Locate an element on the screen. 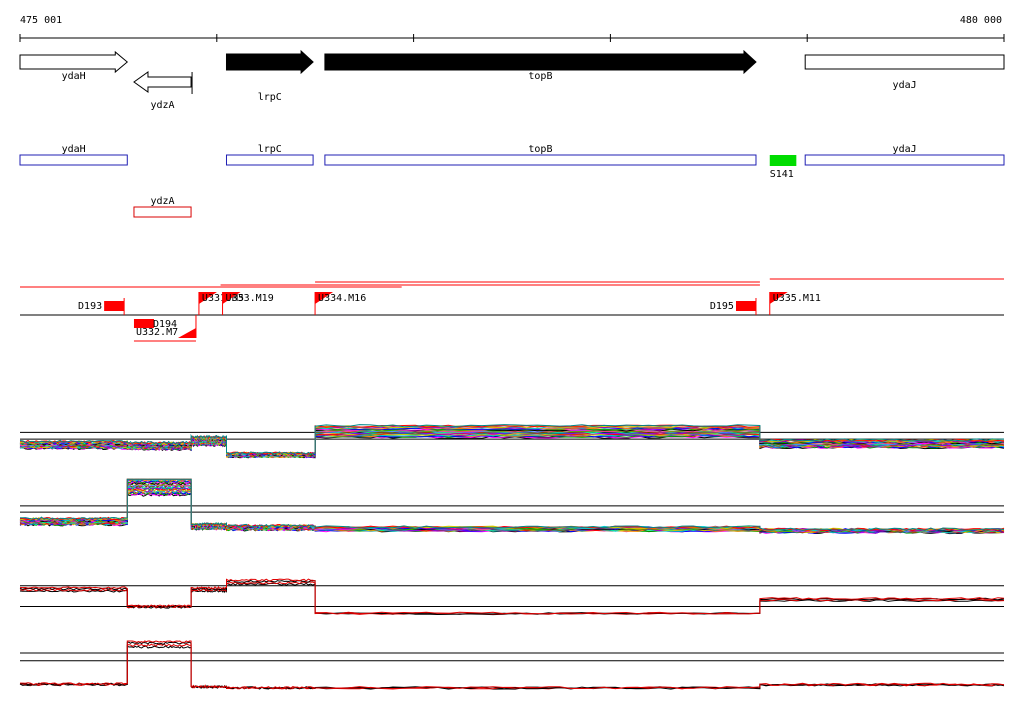  cds-label-ydzA: ydzA is located at coordinates (162, 201).